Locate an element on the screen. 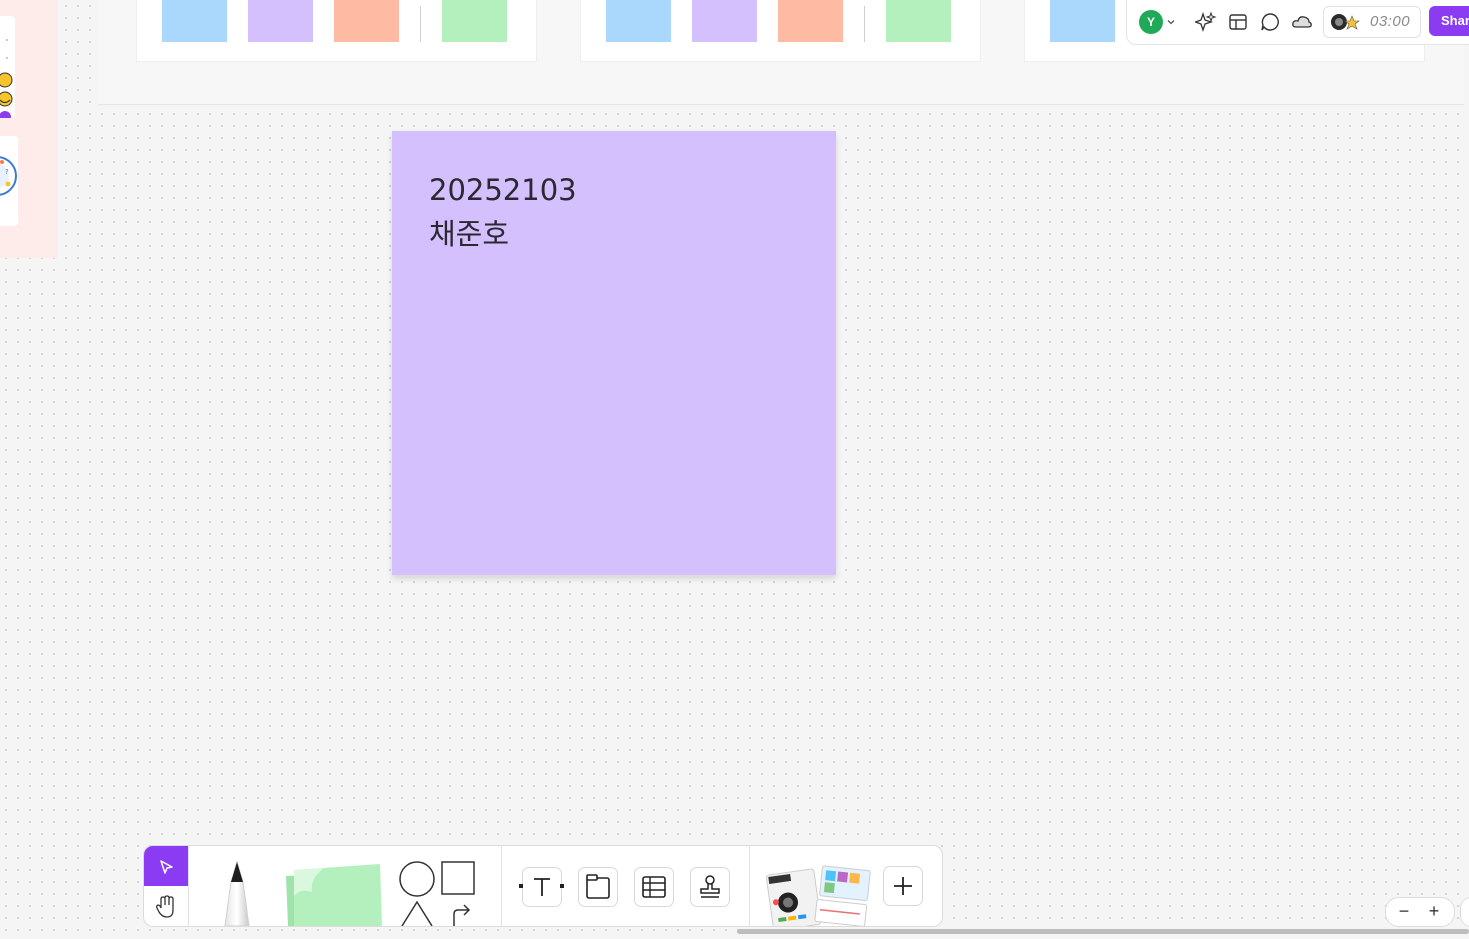 This screenshot has height=939, width=1469. minimap-toggle-button is located at coordinates (1464, 912).